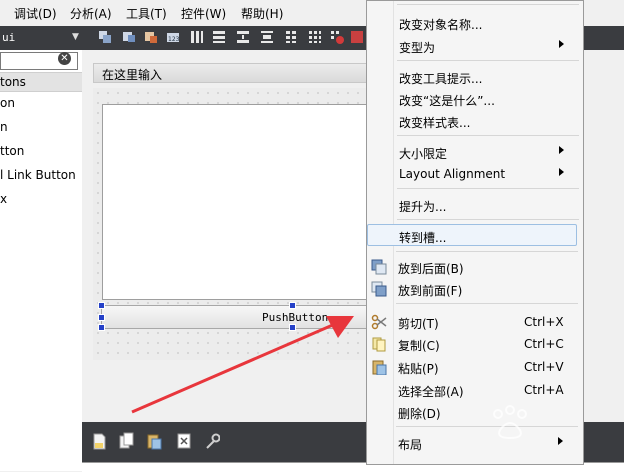  Describe the element at coordinates (243, 37) in the screenshot. I see `layout-splitter-h-icon` at that location.